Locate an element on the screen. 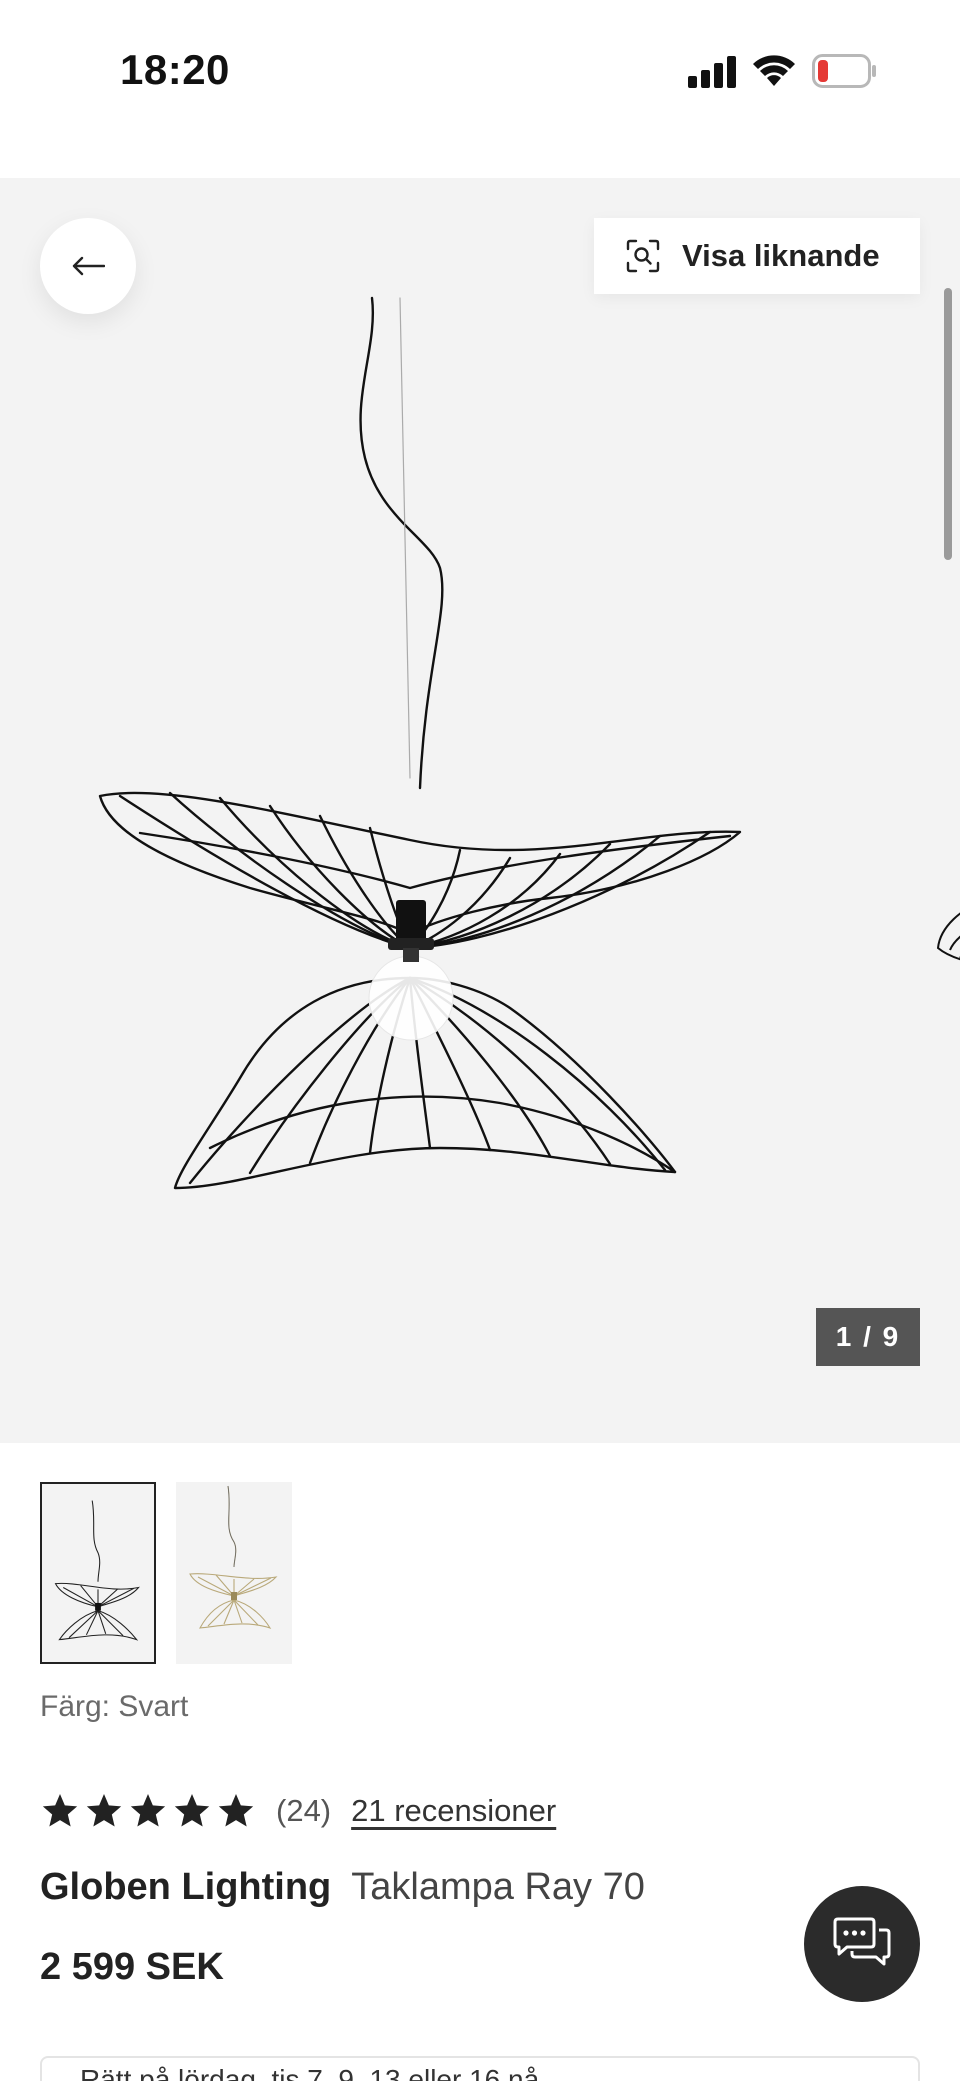 The image size is (960, 2081). rating-count: (24) is located at coordinates (304, 1810).